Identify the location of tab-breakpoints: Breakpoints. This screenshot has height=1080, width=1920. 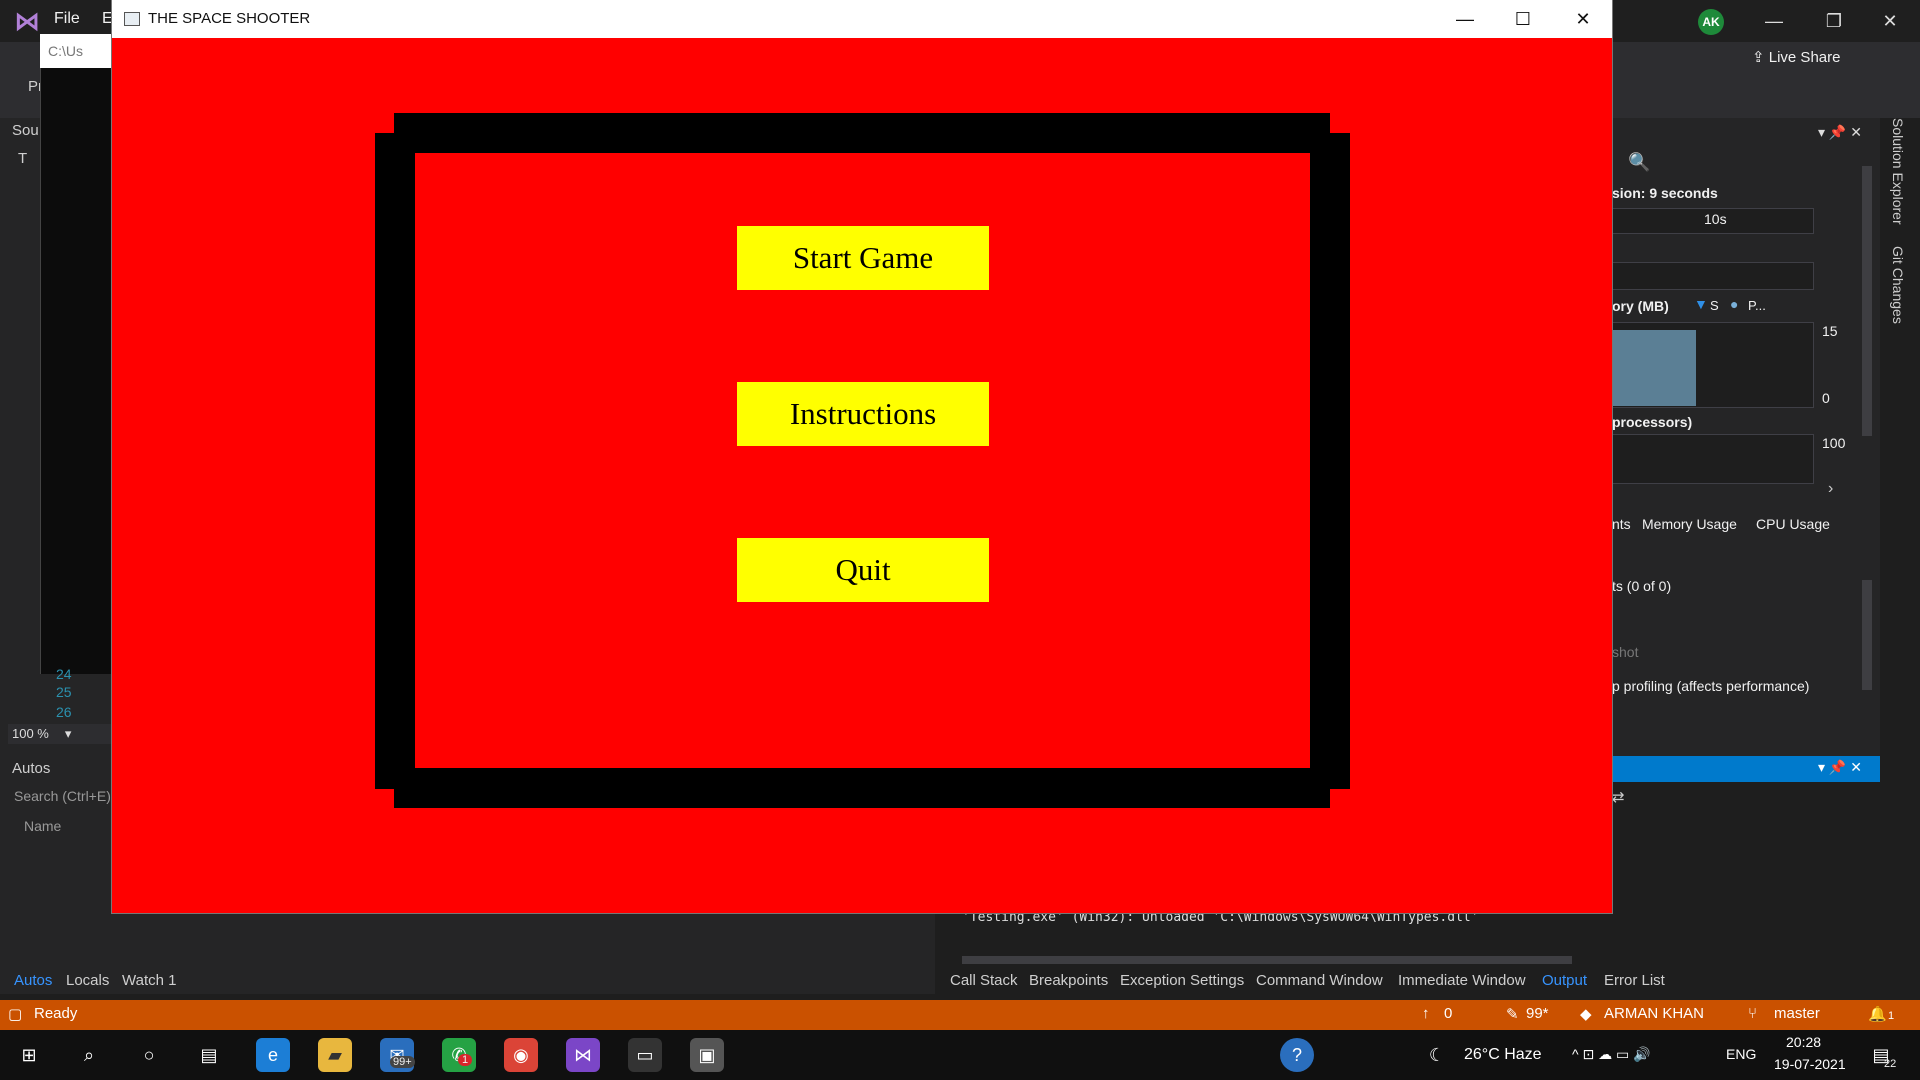
(1068, 980).